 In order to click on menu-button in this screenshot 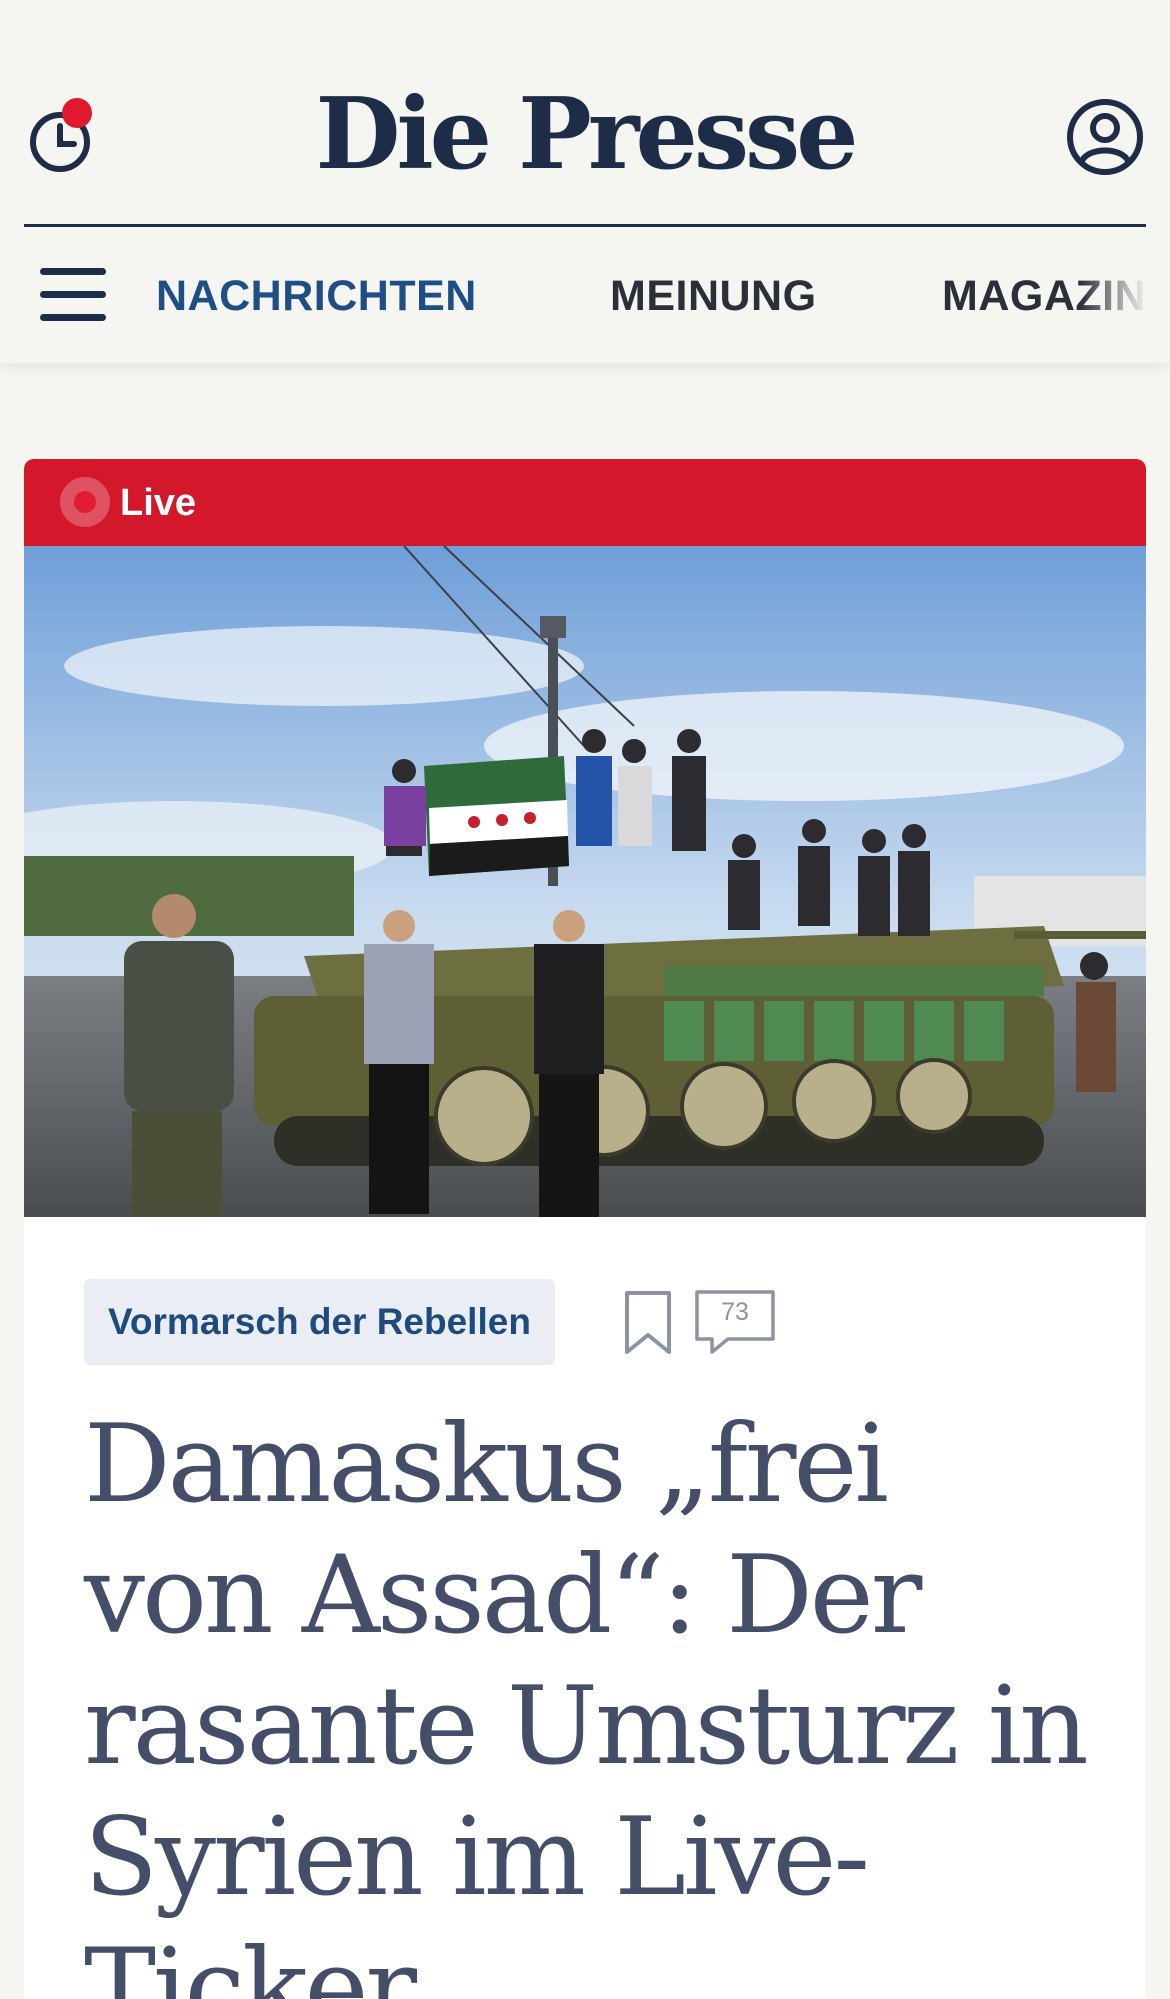, I will do `click(73, 295)`.